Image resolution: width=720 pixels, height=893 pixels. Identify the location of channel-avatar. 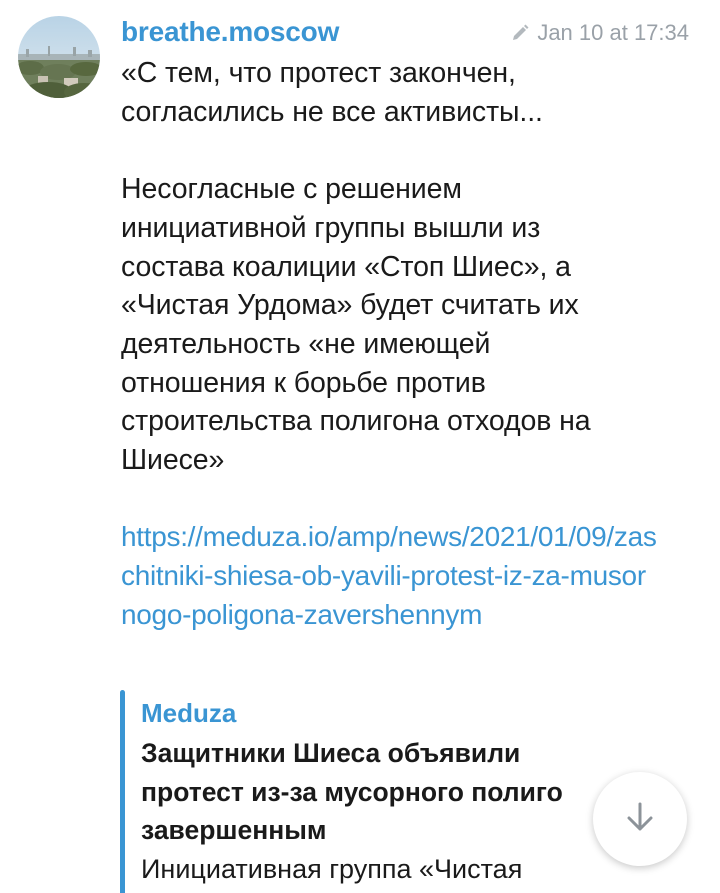
(59, 57).